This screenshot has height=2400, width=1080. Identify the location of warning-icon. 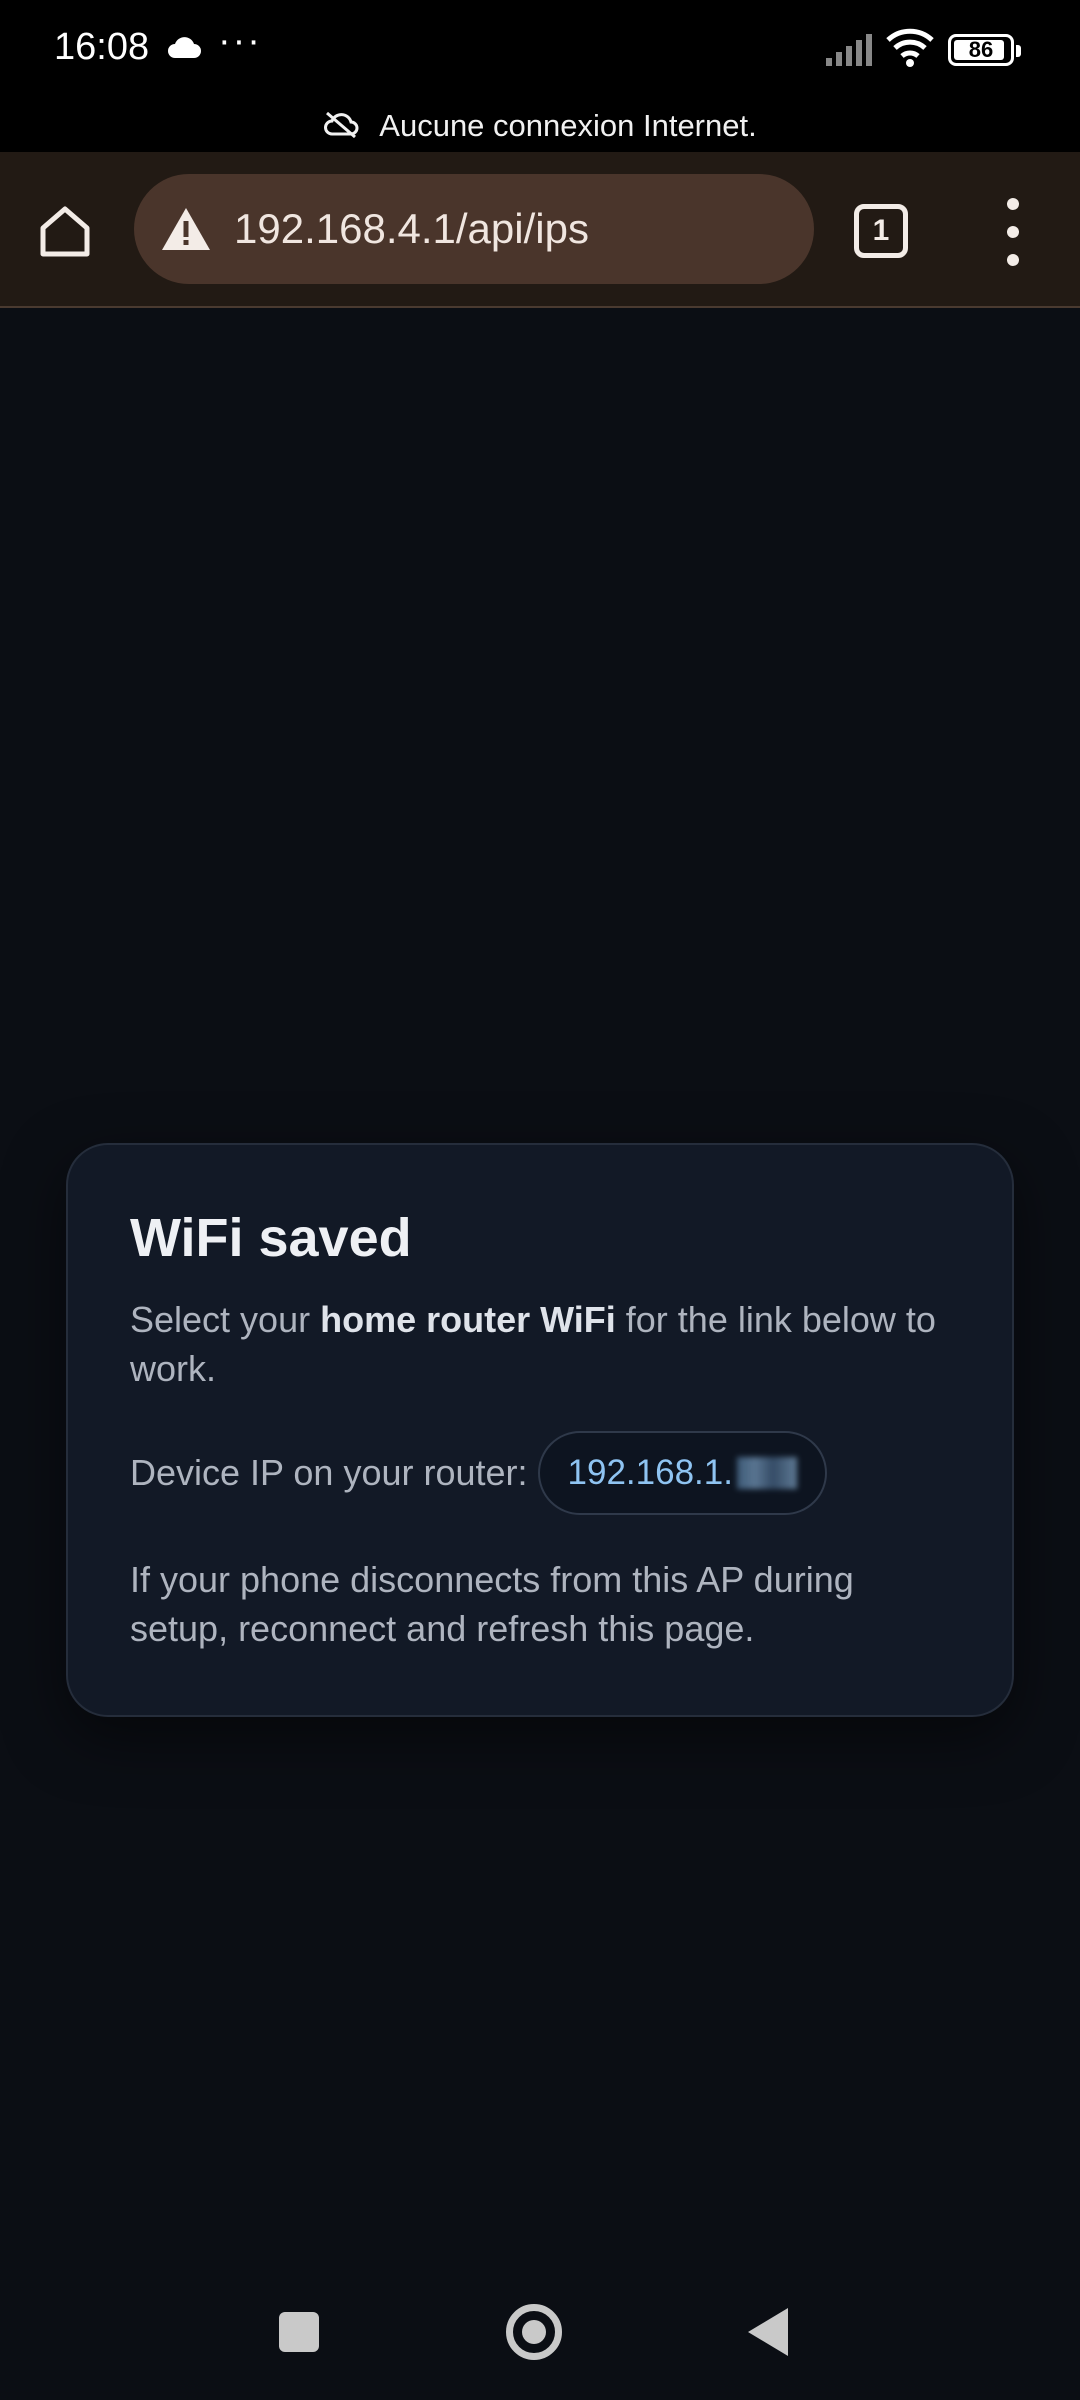
(186, 229).